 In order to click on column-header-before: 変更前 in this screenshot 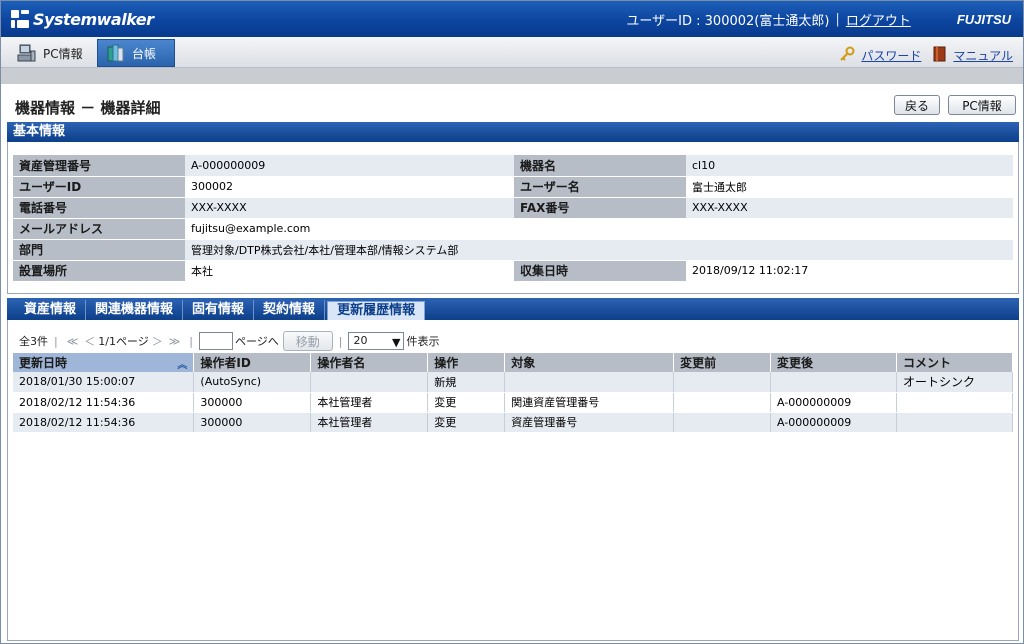, I will do `click(722, 362)`.